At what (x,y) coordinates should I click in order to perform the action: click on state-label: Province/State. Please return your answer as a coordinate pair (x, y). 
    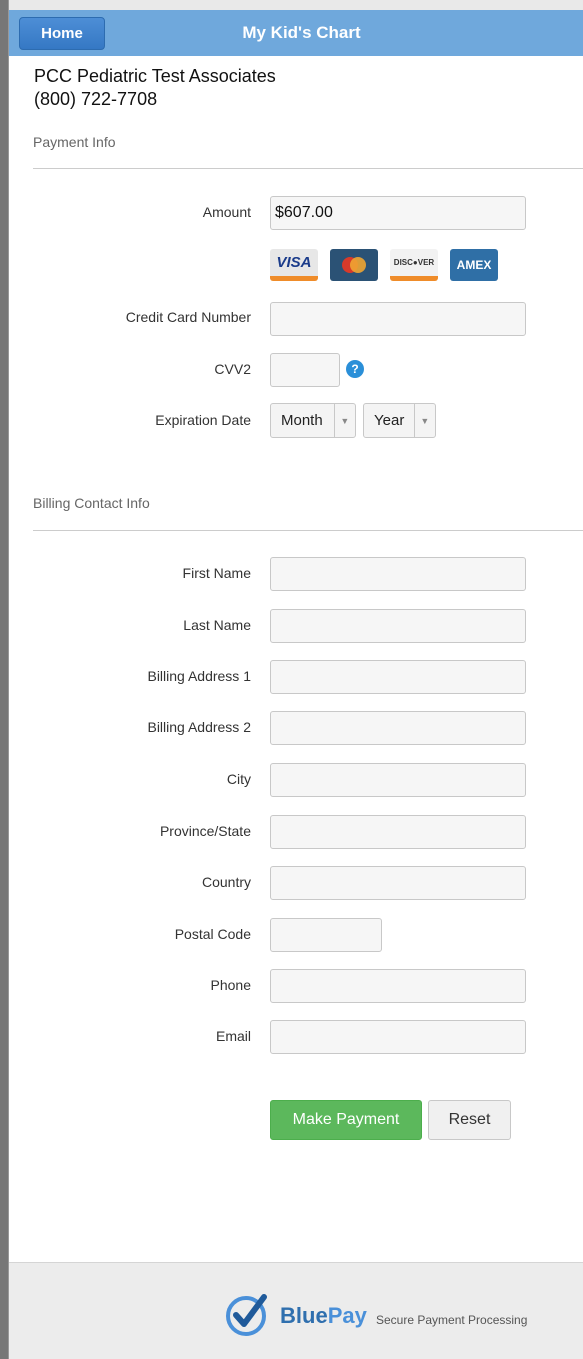
    Looking at the image, I should click on (205, 831).